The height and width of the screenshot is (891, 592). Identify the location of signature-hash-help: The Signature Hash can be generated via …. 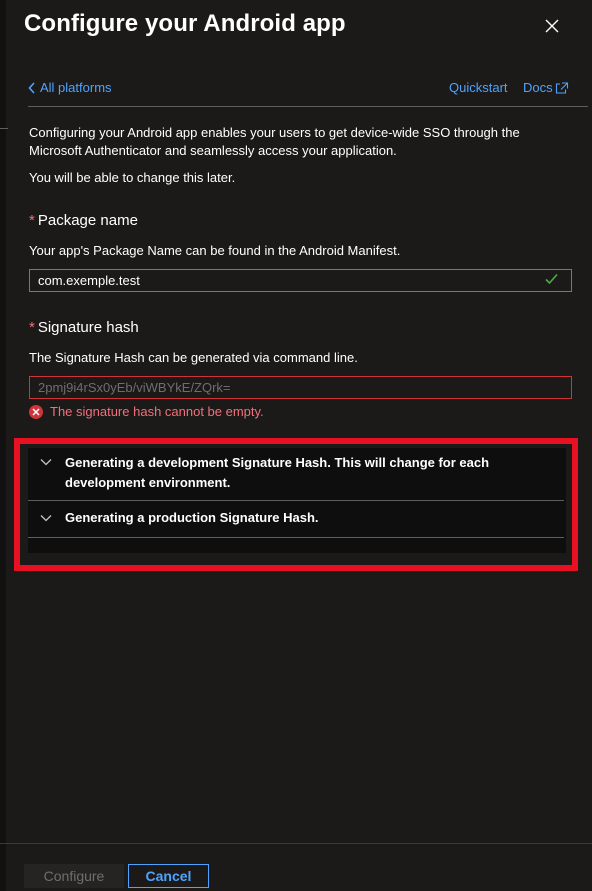
(193, 357).